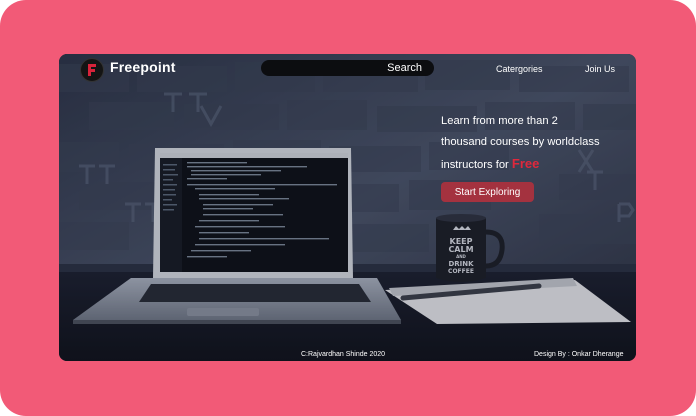 The image size is (696, 416). I want to click on hero-line-1: Learn from more than 2, so click(499, 121).